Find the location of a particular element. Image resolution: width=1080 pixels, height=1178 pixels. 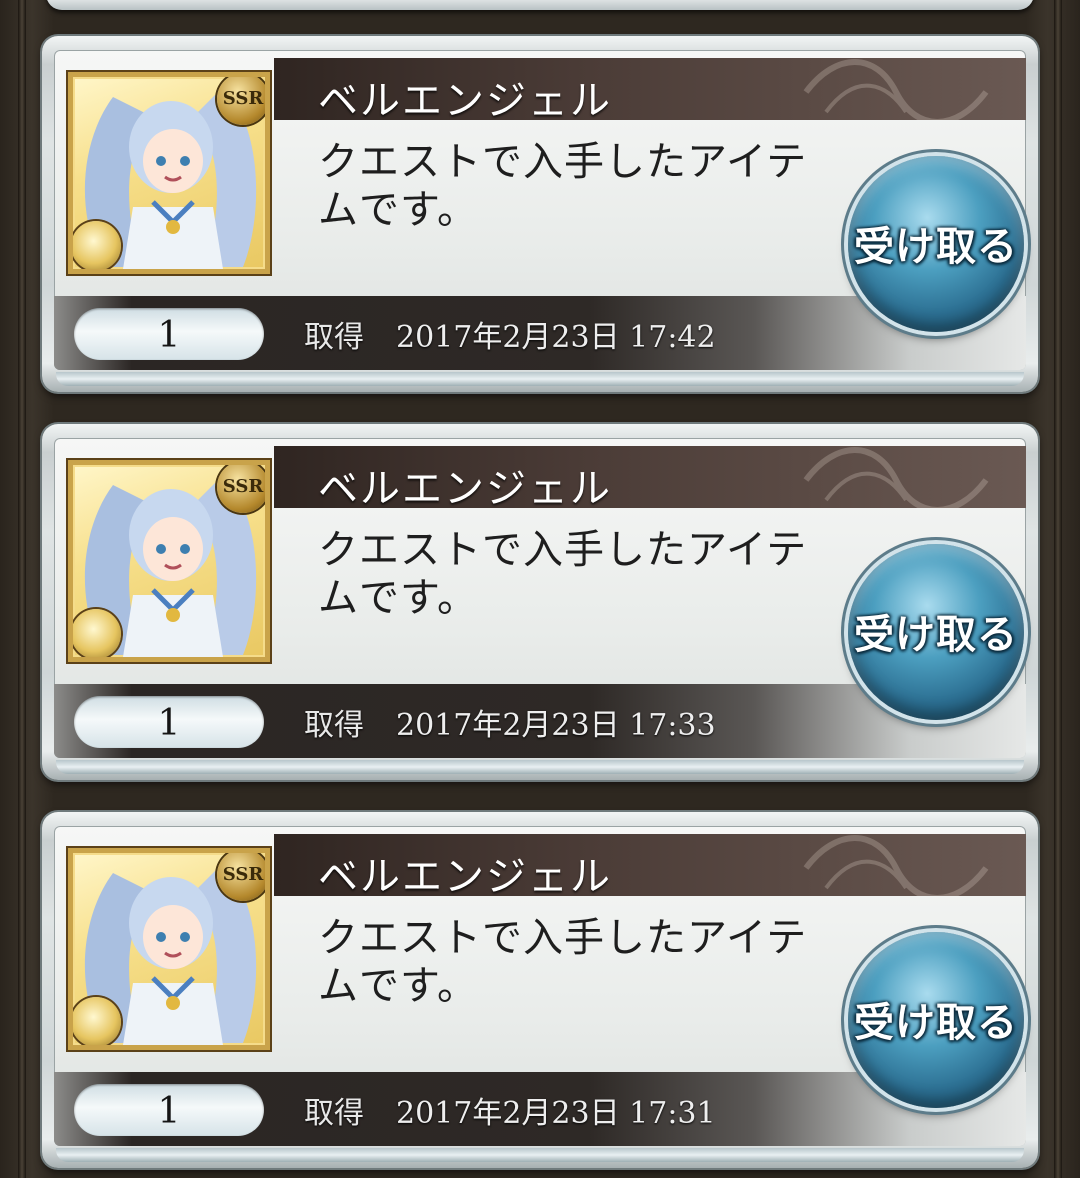

previous-card-edge is located at coordinates (540, 5).